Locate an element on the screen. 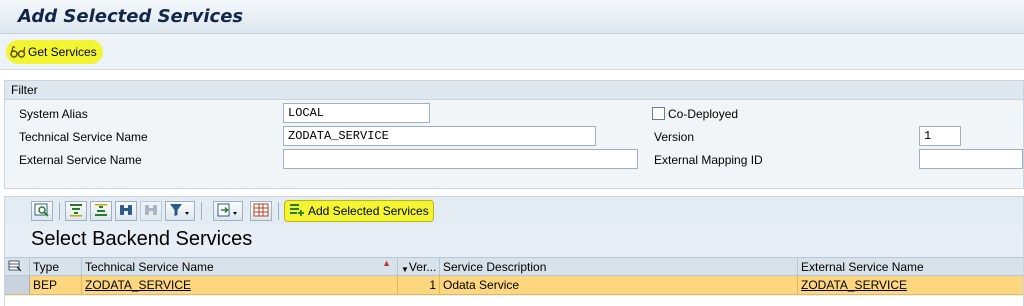  co-deployed-label: Co-Deployed is located at coordinates (703, 114).